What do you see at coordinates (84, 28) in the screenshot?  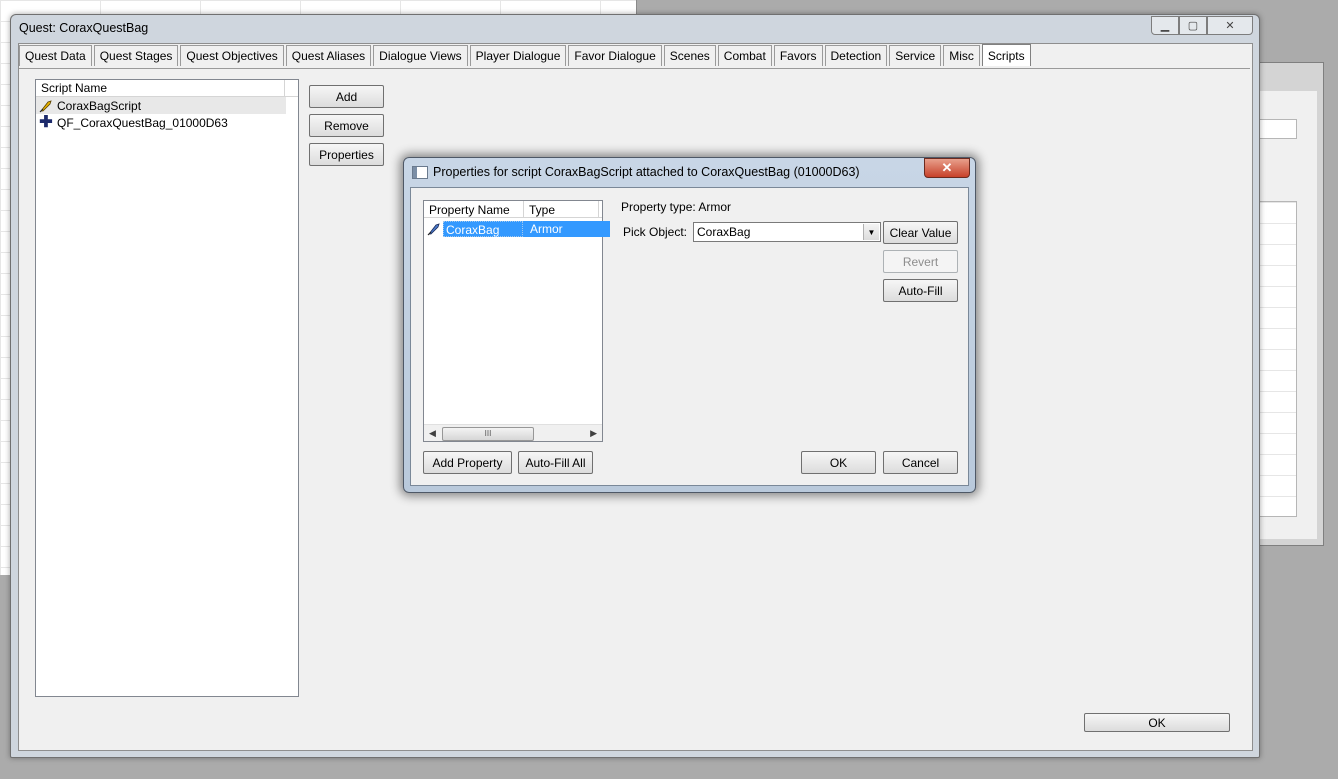 I see `window-title: Quest: CoraxQuestBag` at bounding box center [84, 28].